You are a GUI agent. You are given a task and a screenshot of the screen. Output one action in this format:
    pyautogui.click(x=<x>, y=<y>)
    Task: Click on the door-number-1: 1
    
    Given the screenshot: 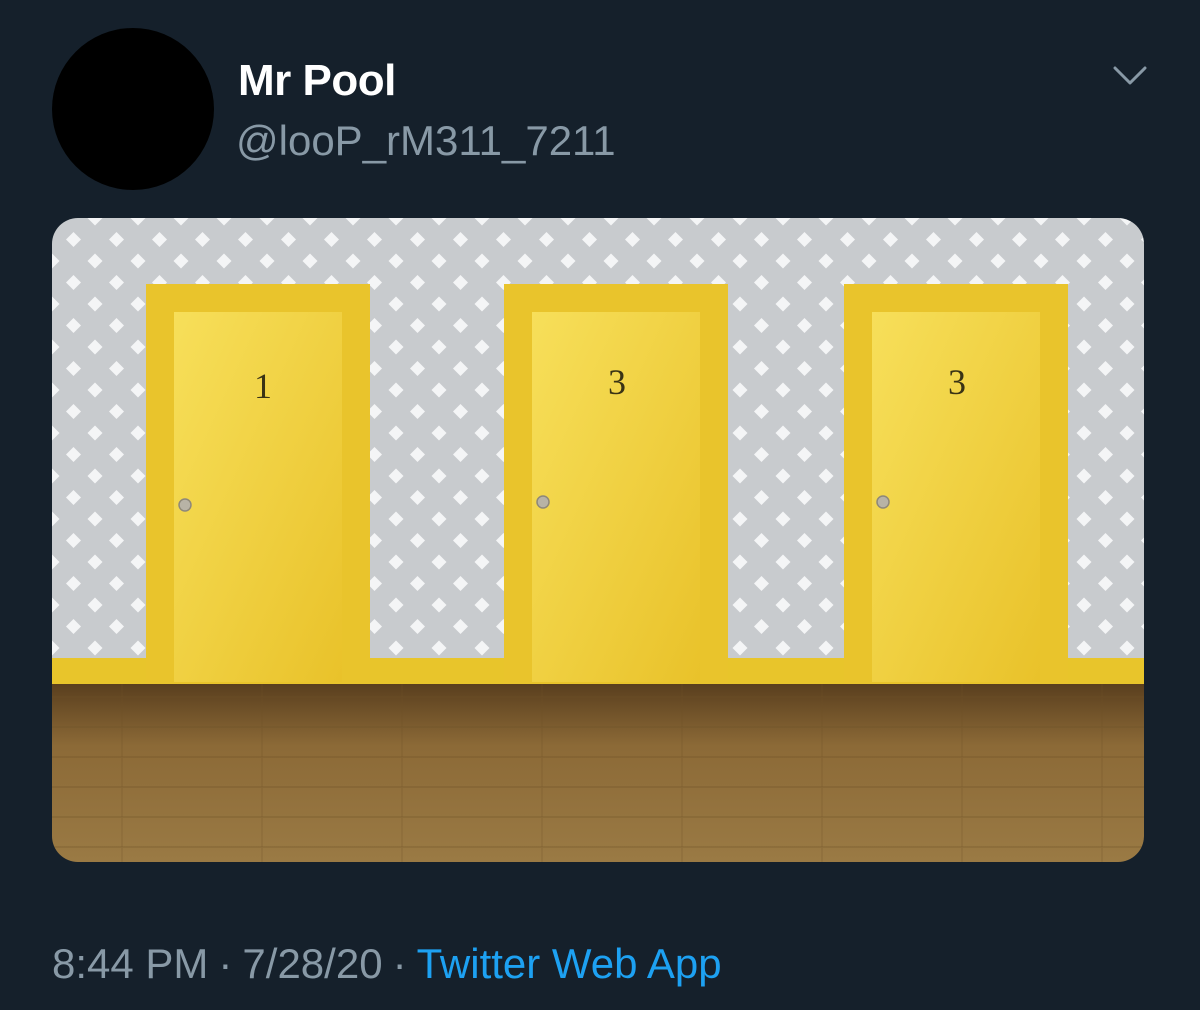 What is the action you would take?
    pyautogui.click(x=263, y=386)
    